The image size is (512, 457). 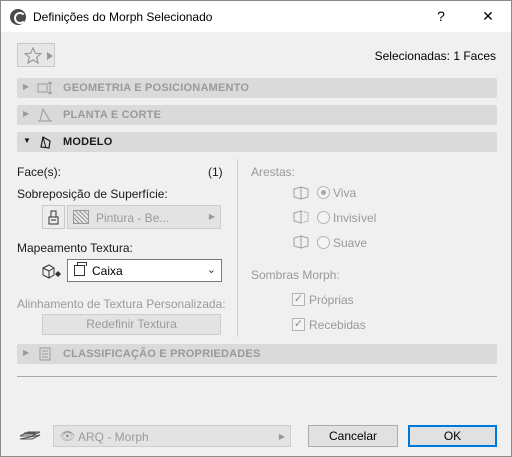 What do you see at coordinates (488, 16) in the screenshot?
I see `close-button: ✕` at bounding box center [488, 16].